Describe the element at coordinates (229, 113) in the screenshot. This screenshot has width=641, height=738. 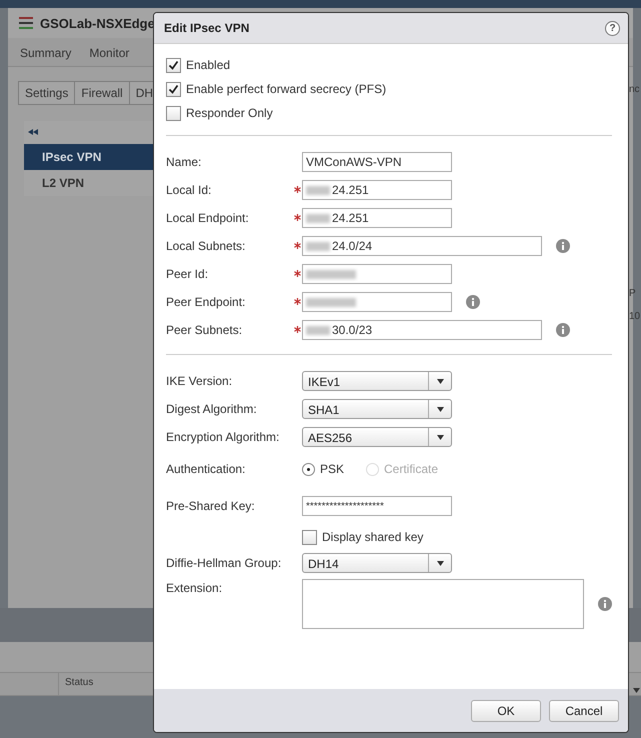
I see `checkbox-label: Responder Only` at that location.